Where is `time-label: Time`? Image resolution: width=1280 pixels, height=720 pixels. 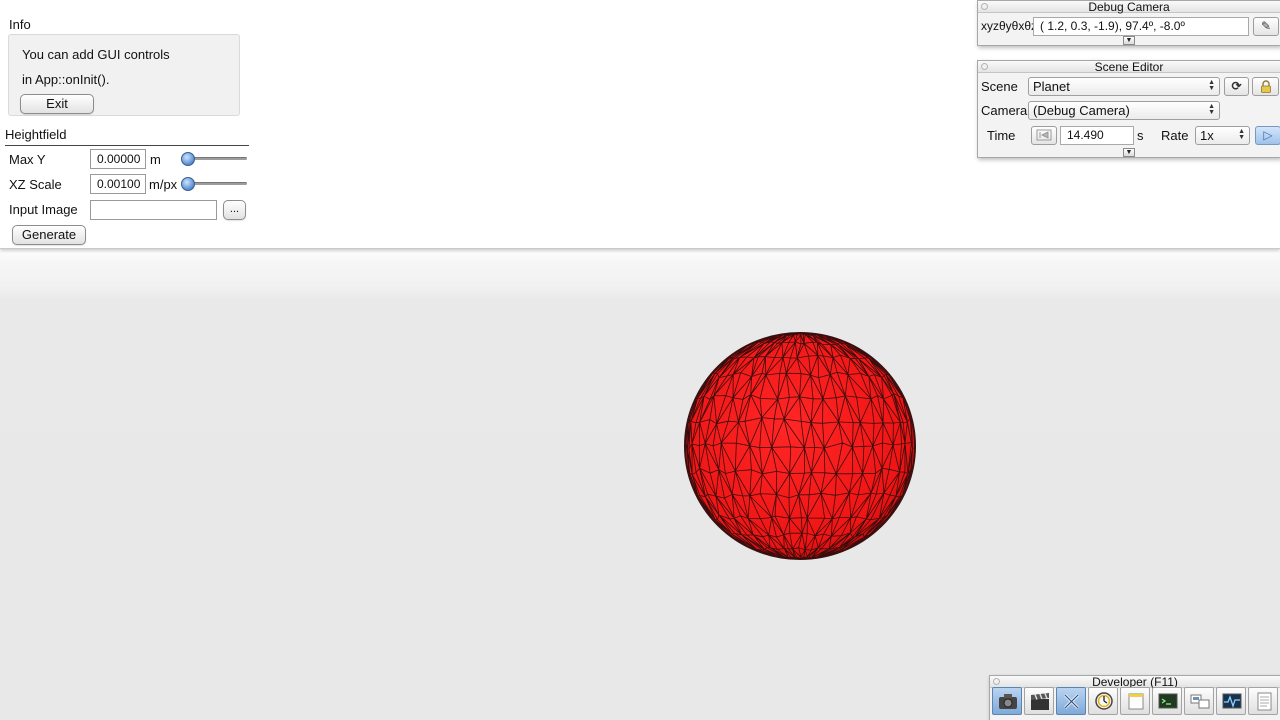
time-label: Time is located at coordinates (1001, 135).